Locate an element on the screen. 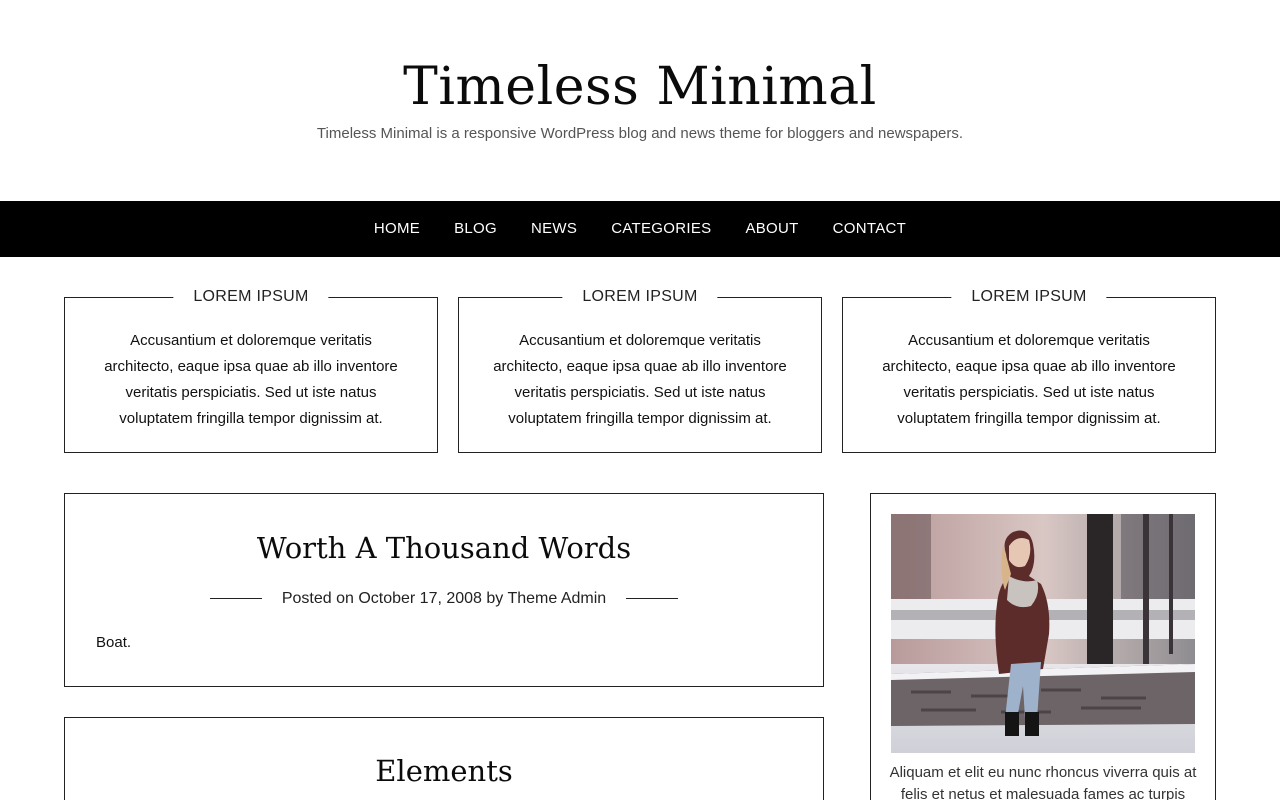 This screenshot has height=800, width=1280. post-title: Worth A Thousand Words is located at coordinates (444, 548).